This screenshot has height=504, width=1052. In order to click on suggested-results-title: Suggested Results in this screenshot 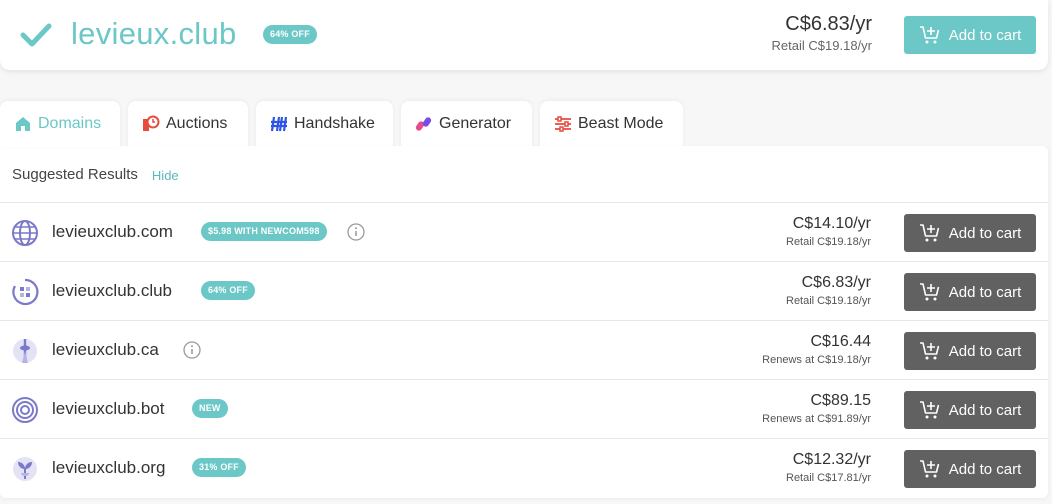, I will do `click(75, 174)`.